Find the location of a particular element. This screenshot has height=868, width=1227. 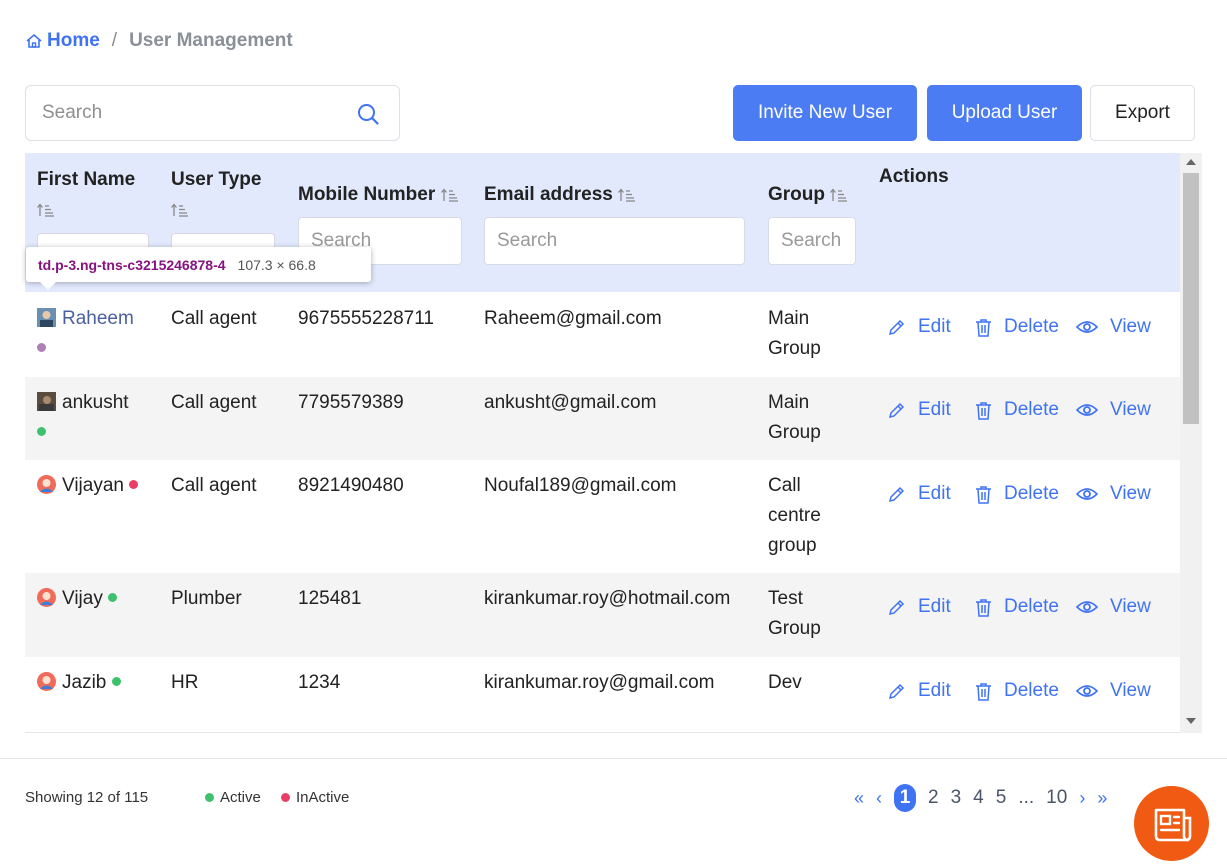

page-4: 4 is located at coordinates (978, 798).